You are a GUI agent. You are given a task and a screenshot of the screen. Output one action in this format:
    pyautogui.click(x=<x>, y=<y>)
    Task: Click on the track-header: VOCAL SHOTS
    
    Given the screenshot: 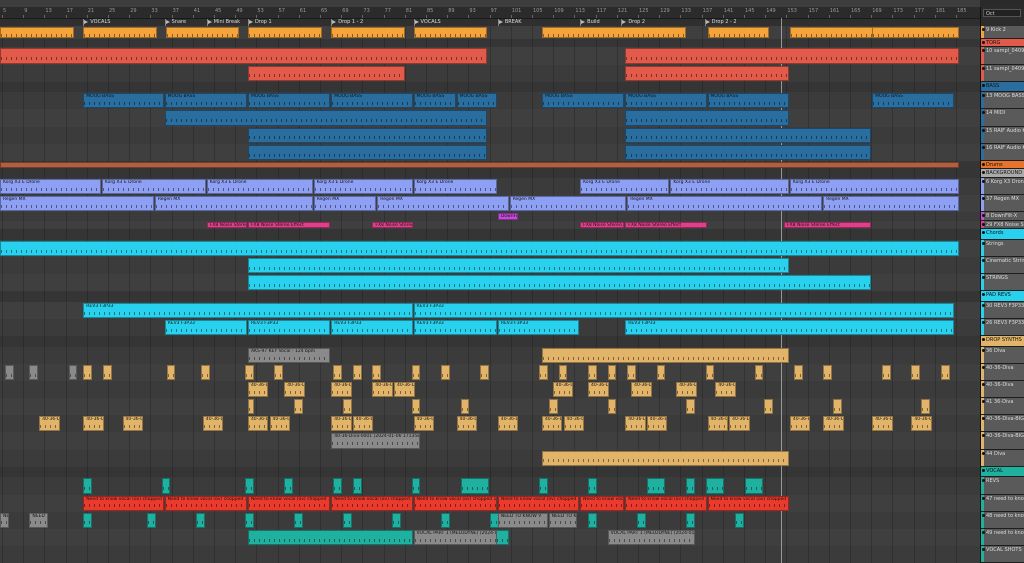 What is the action you would take?
    pyautogui.click(x=1002, y=554)
    